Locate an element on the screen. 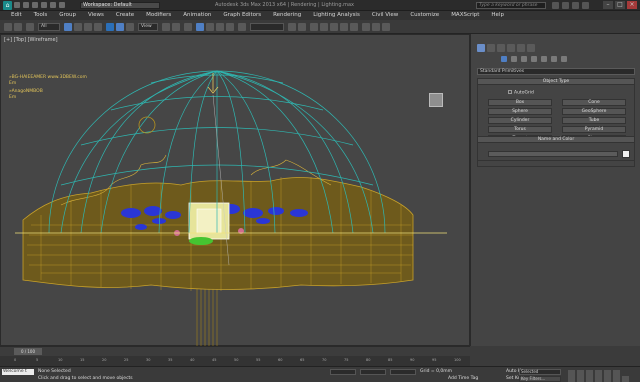  curve-editor-icon is located at coordinates (334, 27).